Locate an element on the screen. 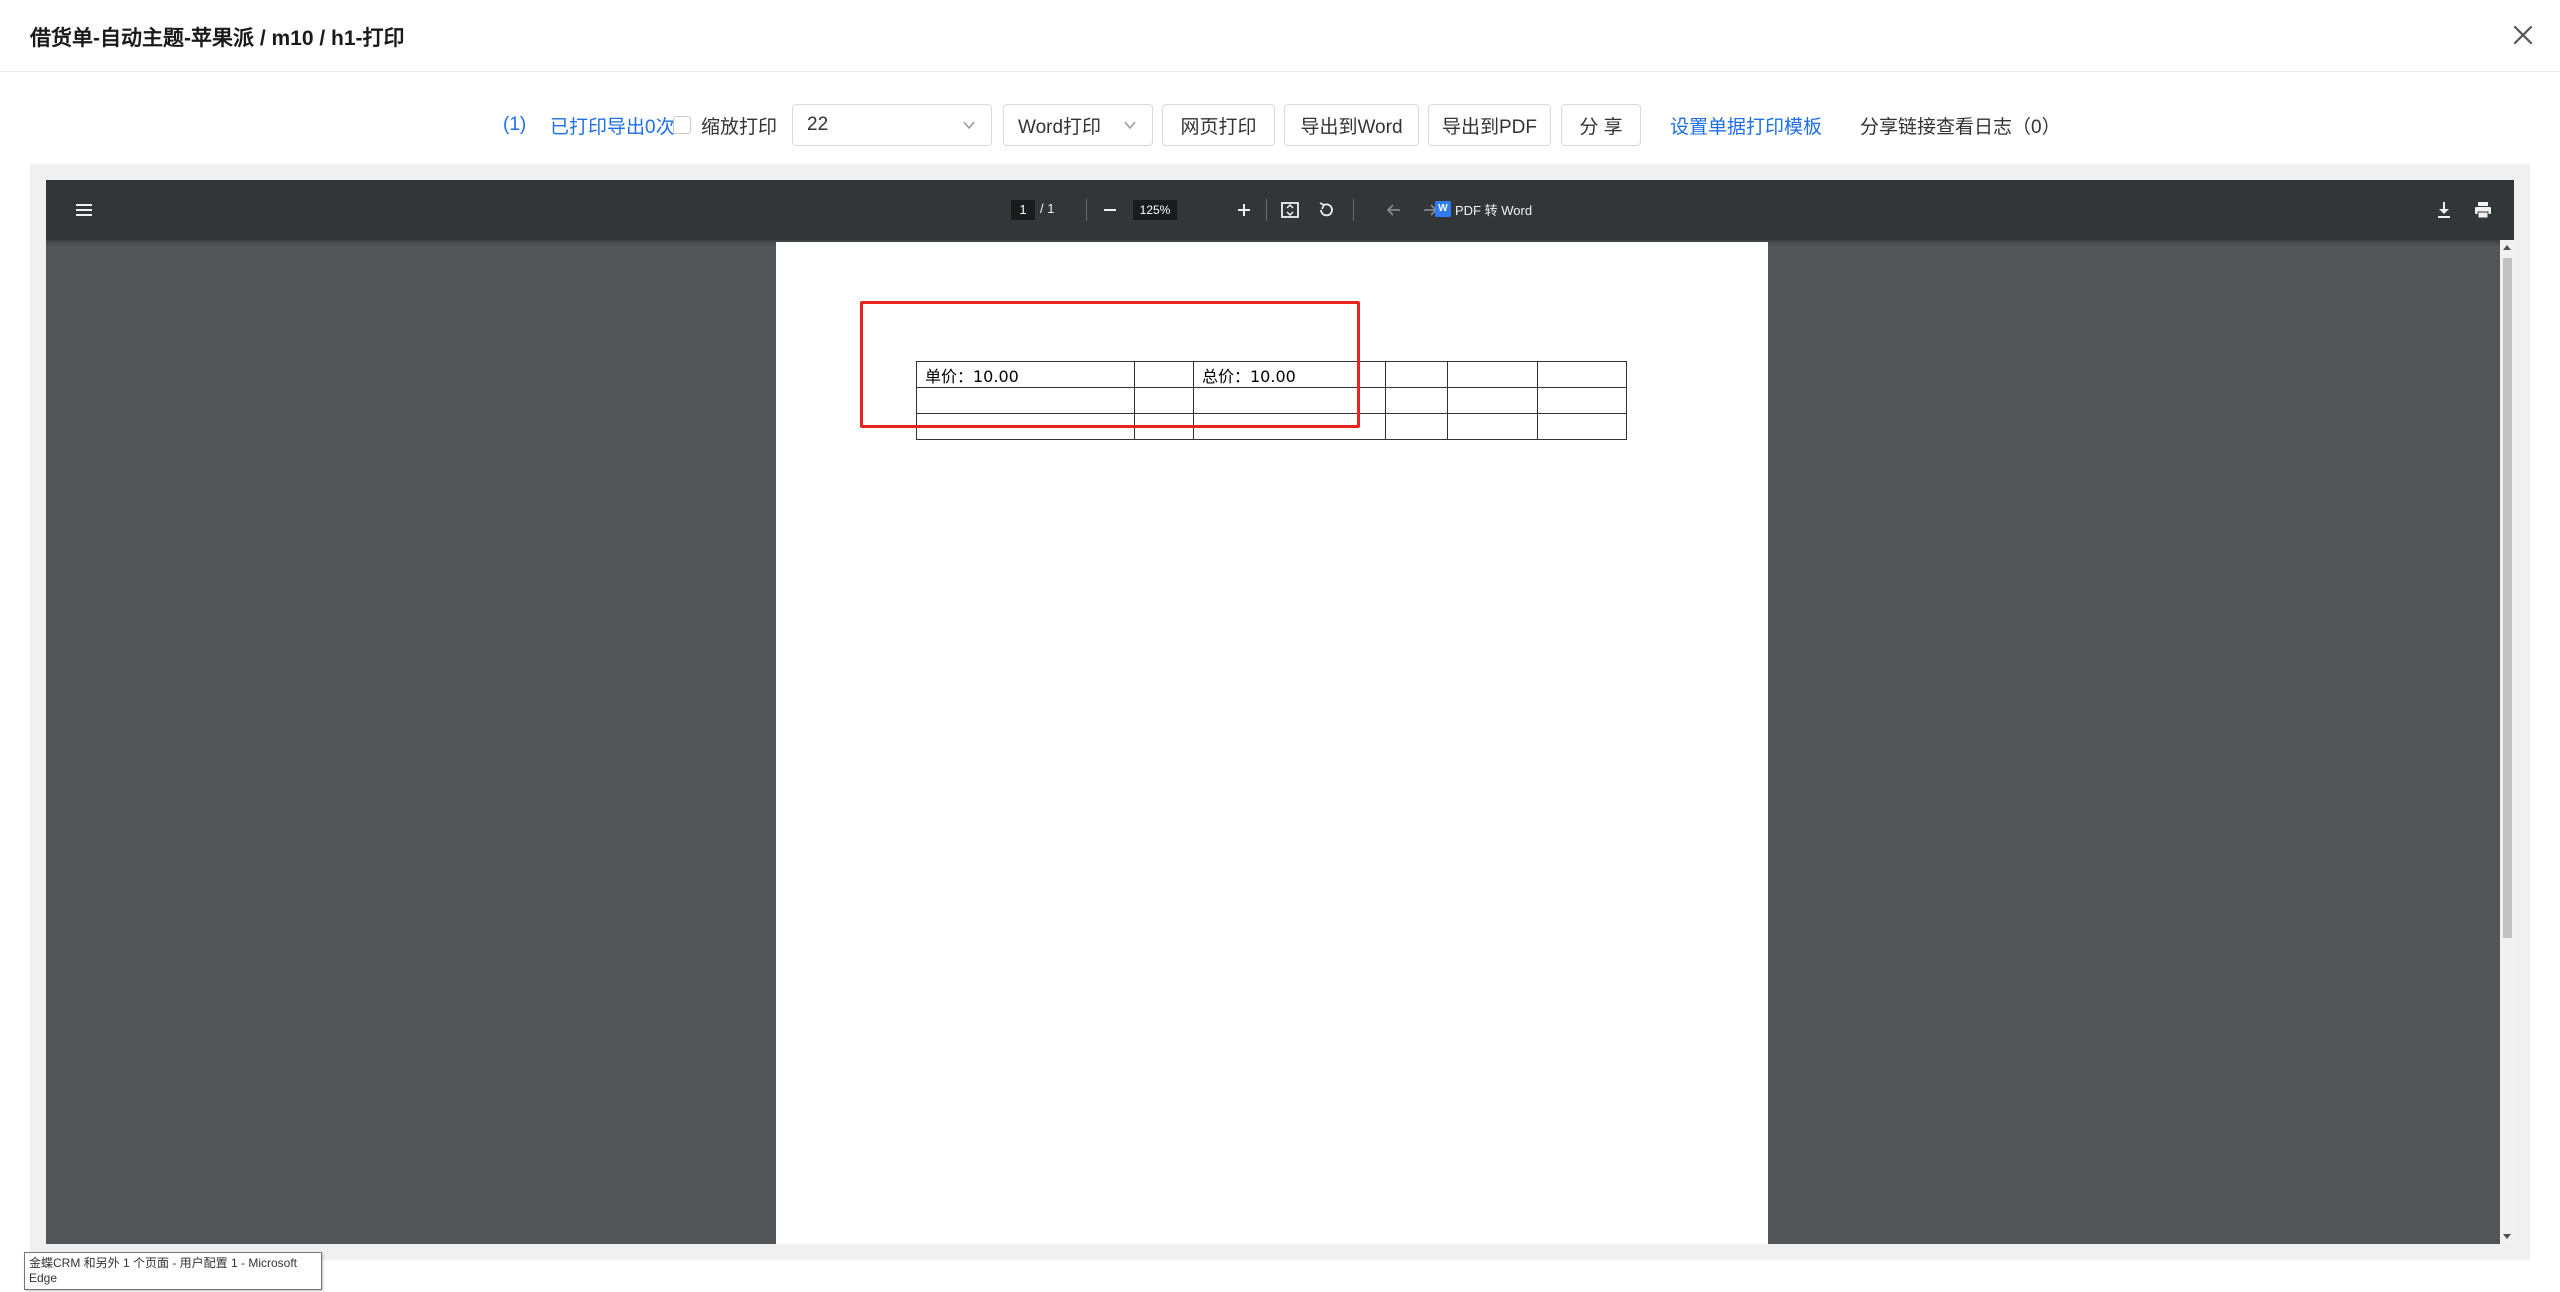 This screenshot has width=2560, height=1292. prev-page-icon is located at coordinates (1394, 210).